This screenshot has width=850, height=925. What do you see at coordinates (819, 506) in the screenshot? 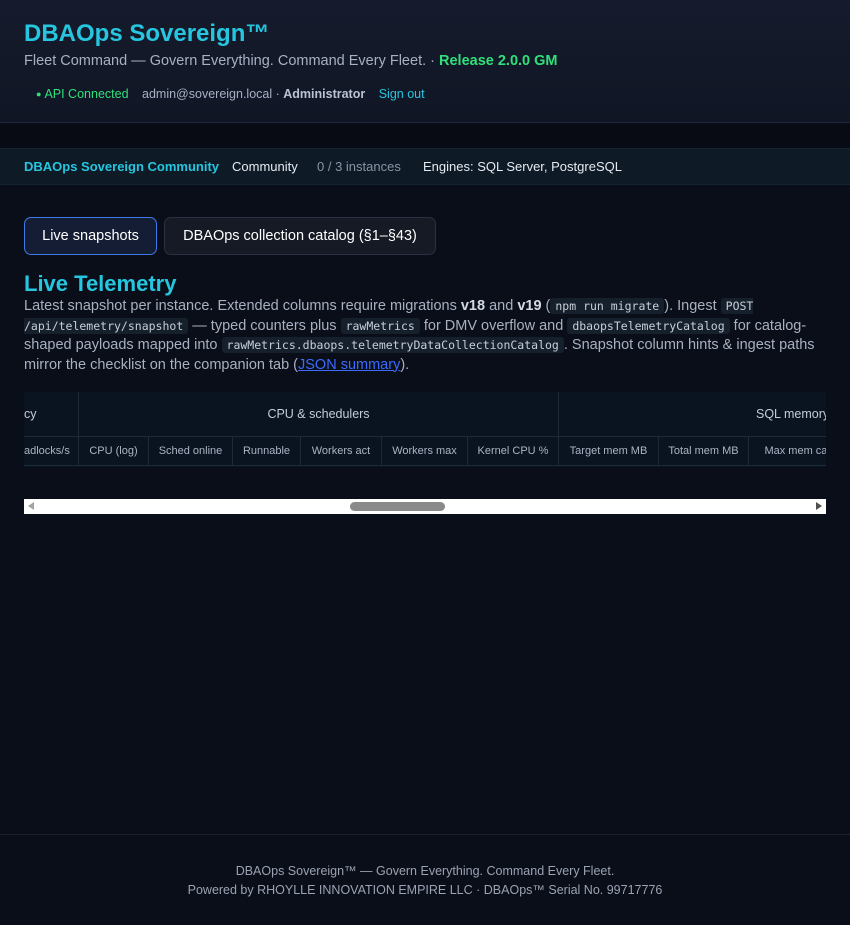
I see `scroll-right-arrow-icon` at bounding box center [819, 506].